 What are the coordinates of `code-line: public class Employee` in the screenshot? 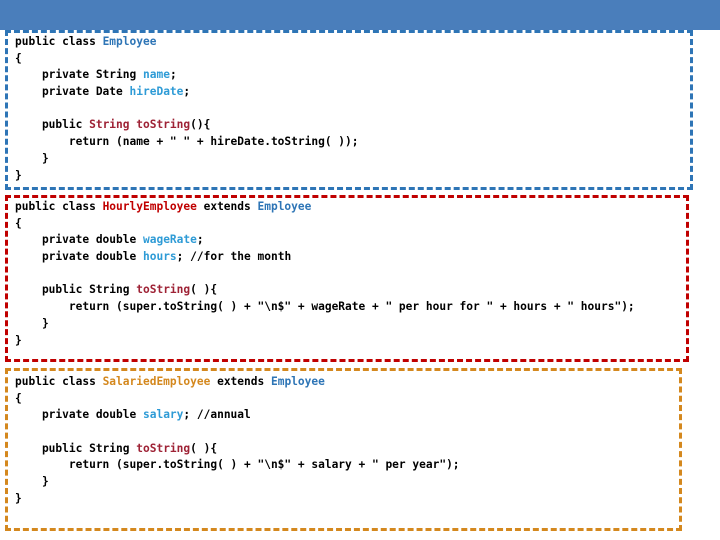 It's located at (187, 42).